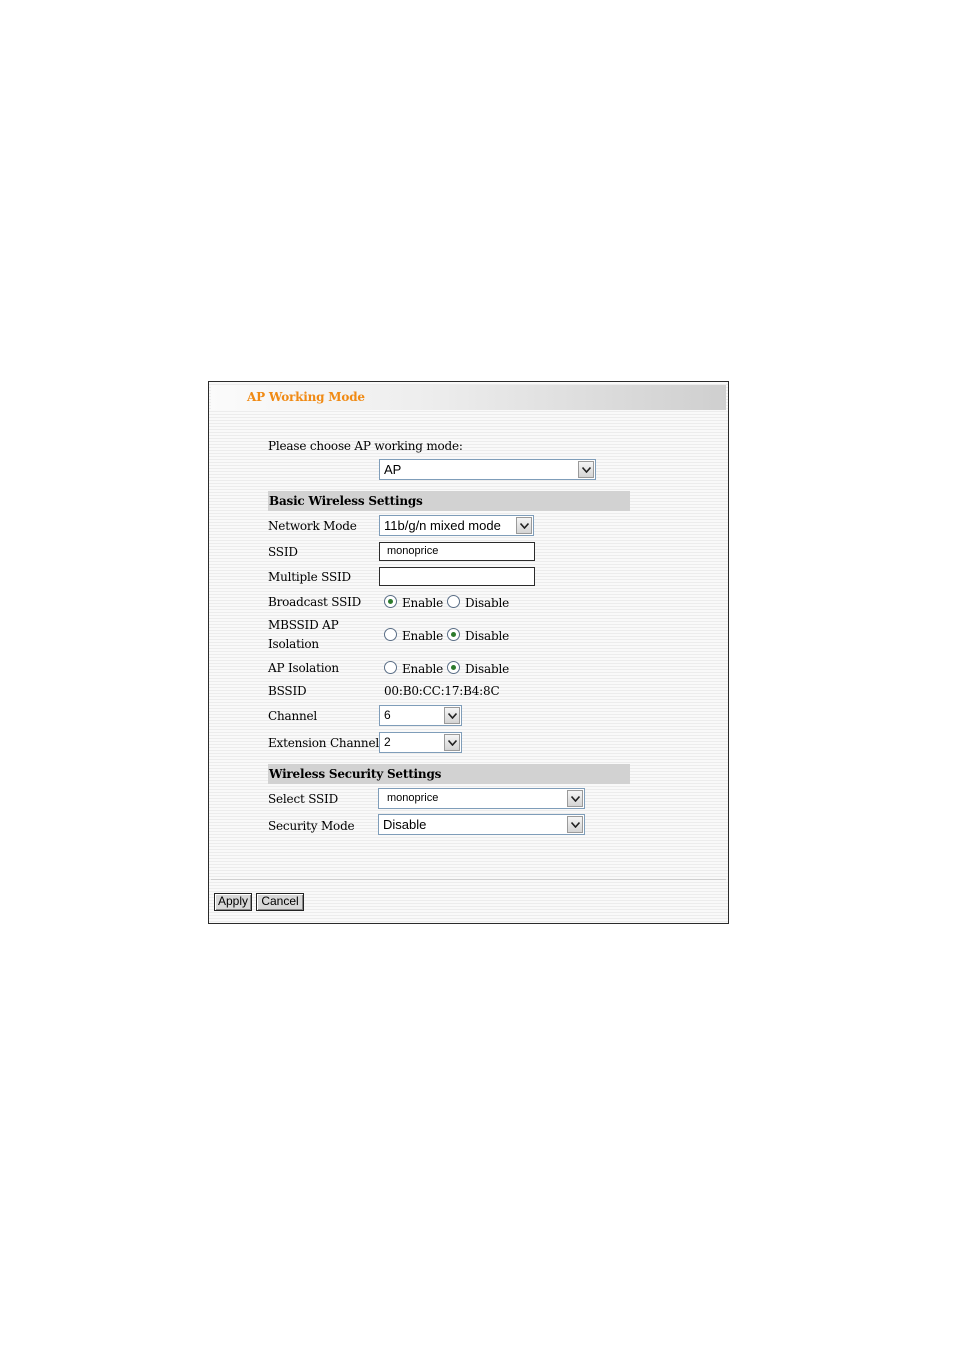 The image size is (954, 1356). Describe the element at coordinates (487, 469) in the screenshot. I see `working-mode-select: AP` at that location.